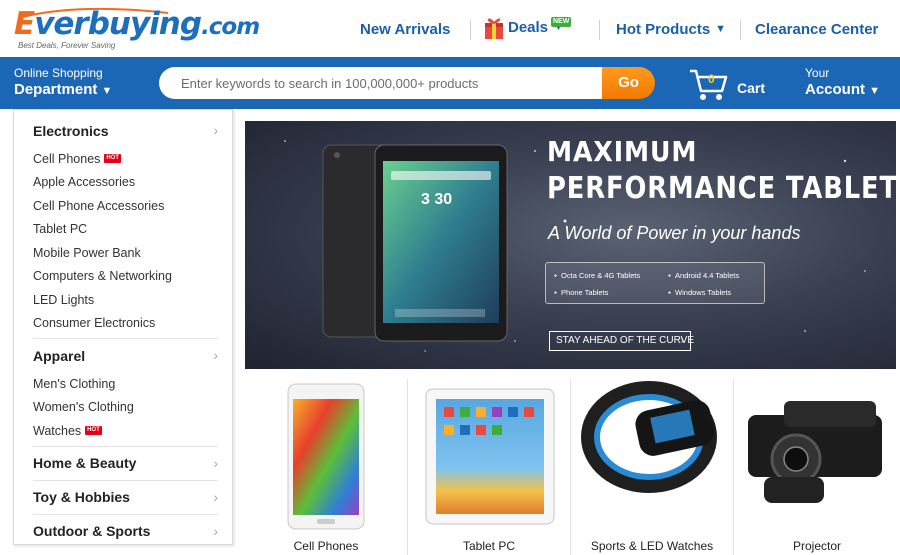  What do you see at coordinates (628, 83) in the screenshot?
I see `search-go-button: Go` at bounding box center [628, 83].